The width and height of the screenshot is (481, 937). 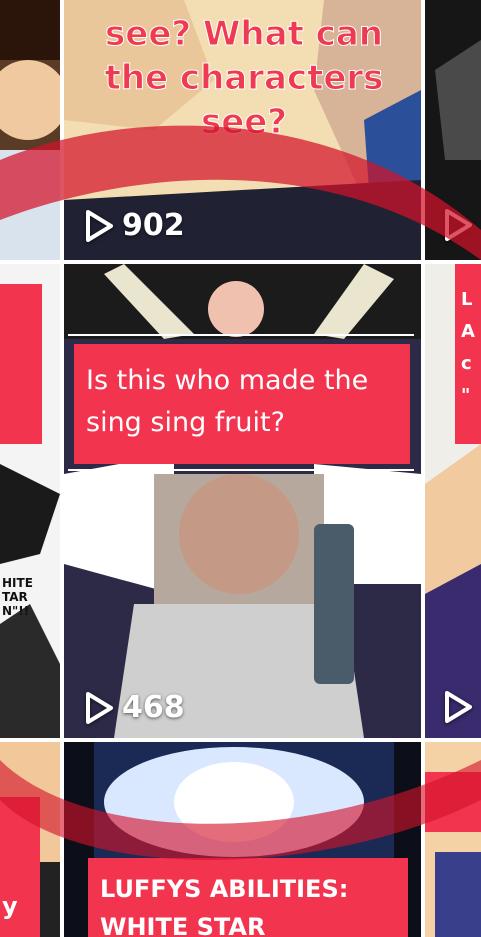 What do you see at coordinates (153, 225) in the screenshot?
I see `view-count-value: 902` at bounding box center [153, 225].